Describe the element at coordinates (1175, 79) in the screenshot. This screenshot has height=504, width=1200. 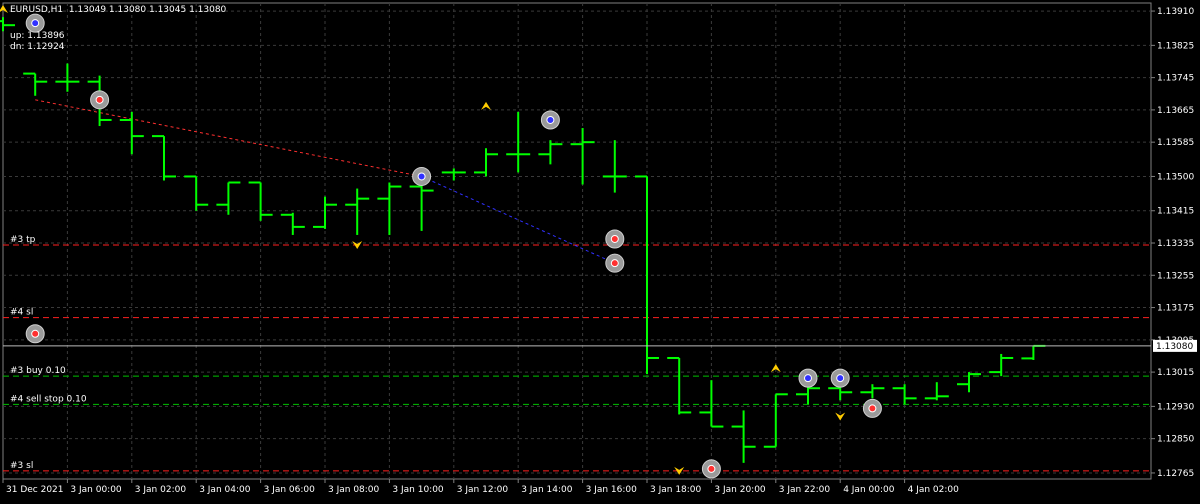
I see `price-tick-label: 1.13745` at that location.